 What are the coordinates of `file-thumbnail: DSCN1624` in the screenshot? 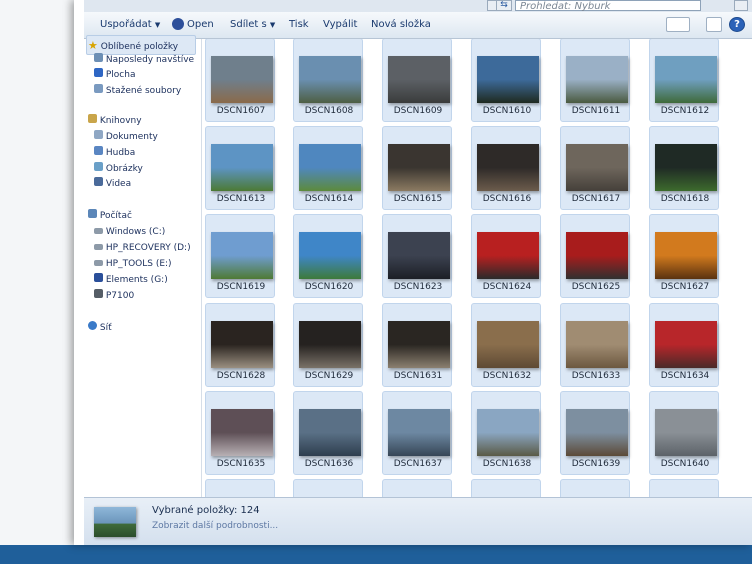 It's located at (506, 256).